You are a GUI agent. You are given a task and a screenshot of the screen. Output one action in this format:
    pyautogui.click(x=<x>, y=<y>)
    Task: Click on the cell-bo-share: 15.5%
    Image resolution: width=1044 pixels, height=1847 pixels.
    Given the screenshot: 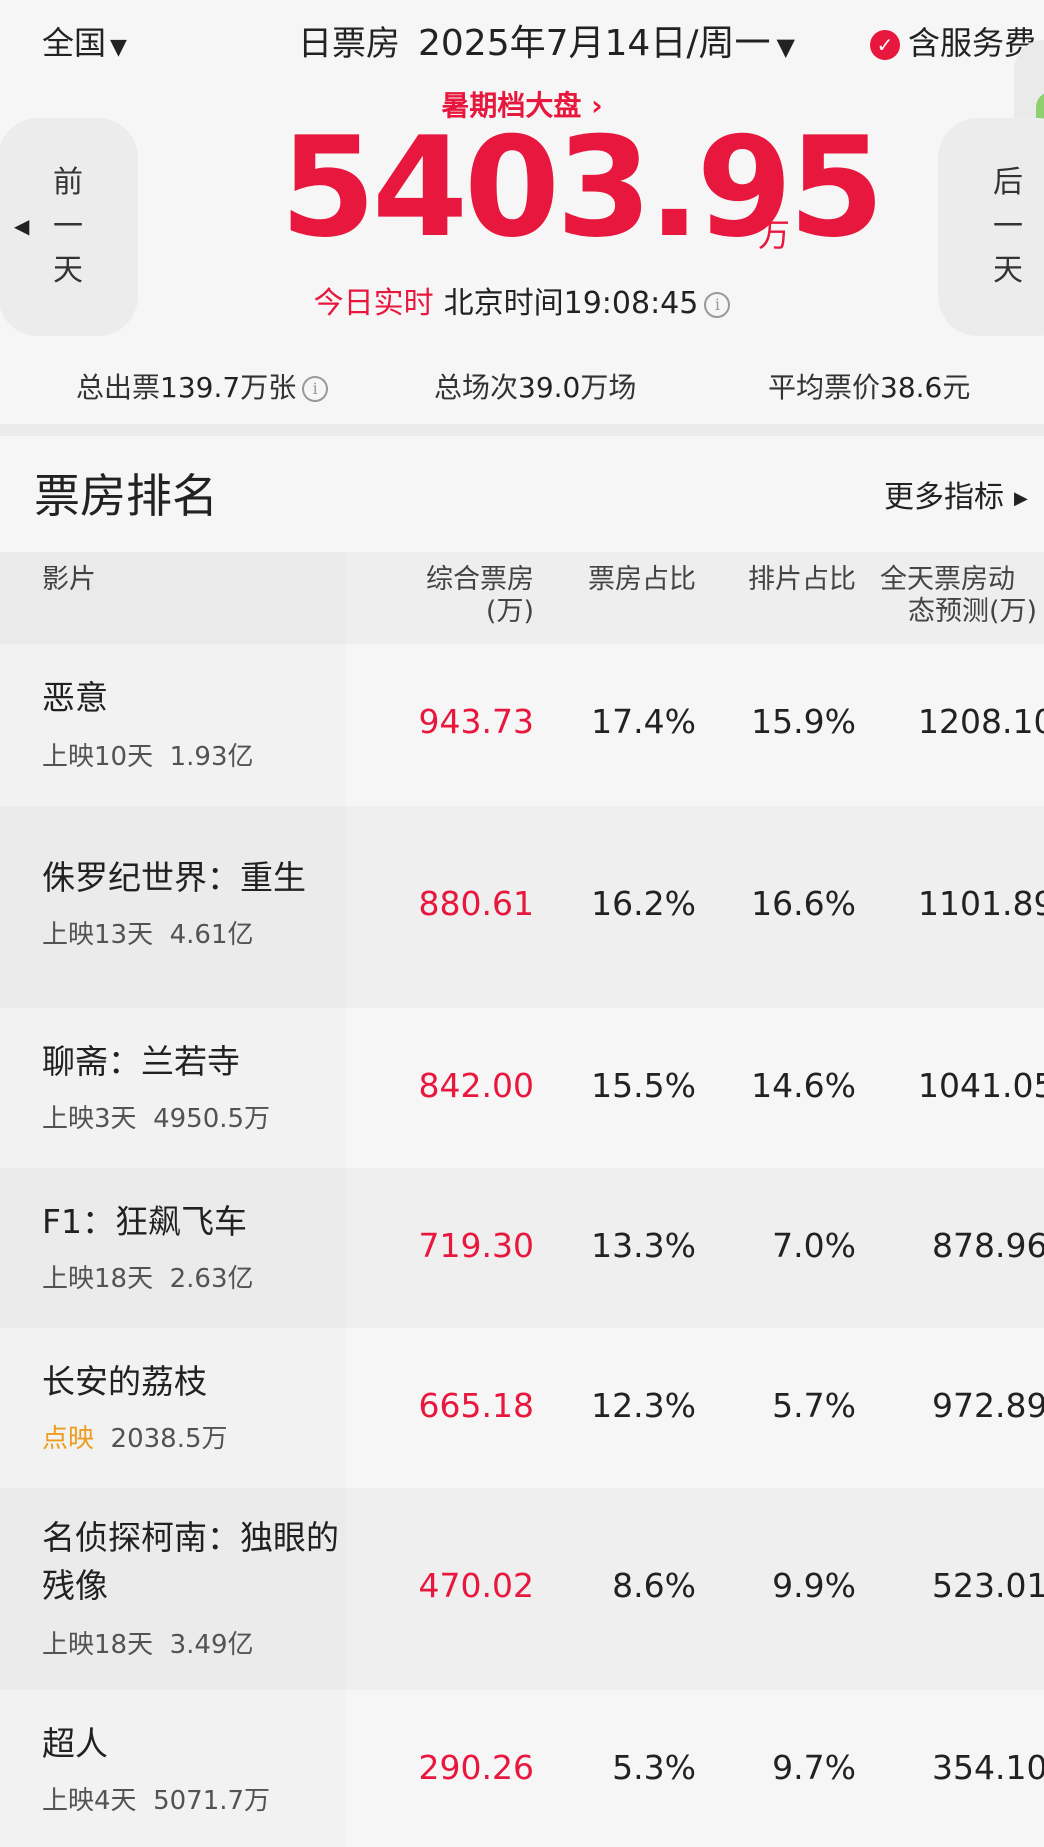 What is the action you would take?
    pyautogui.click(x=643, y=1085)
    